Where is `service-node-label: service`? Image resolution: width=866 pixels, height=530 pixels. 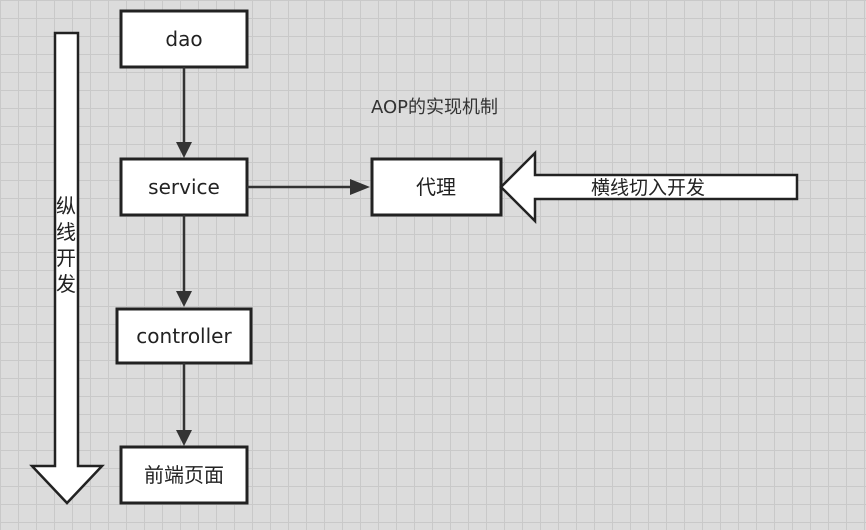
service-node-label: service is located at coordinates (184, 187).